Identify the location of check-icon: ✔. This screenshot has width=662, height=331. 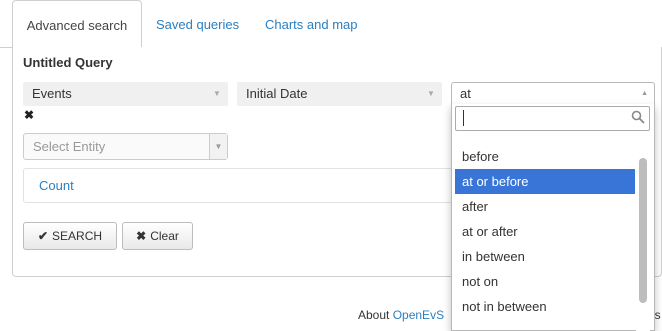
(43, 236).